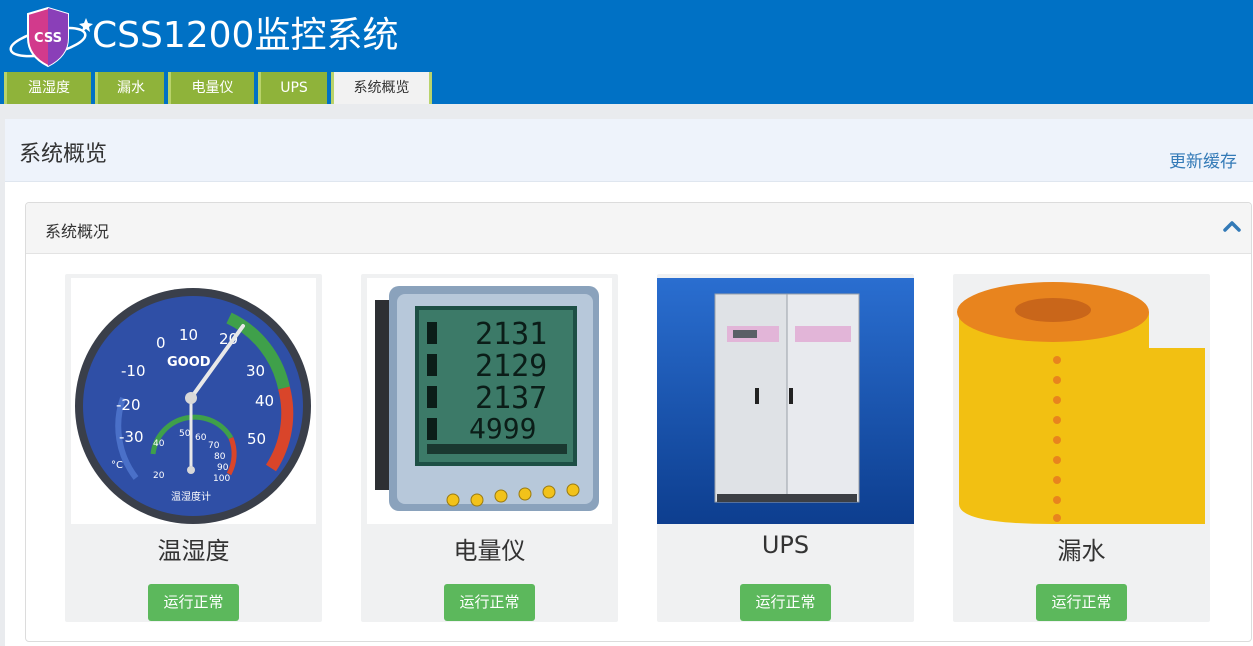  Describe the element at coordinates (785, 401) in the screenshot. I see `ups-cabinet-image` at that location.